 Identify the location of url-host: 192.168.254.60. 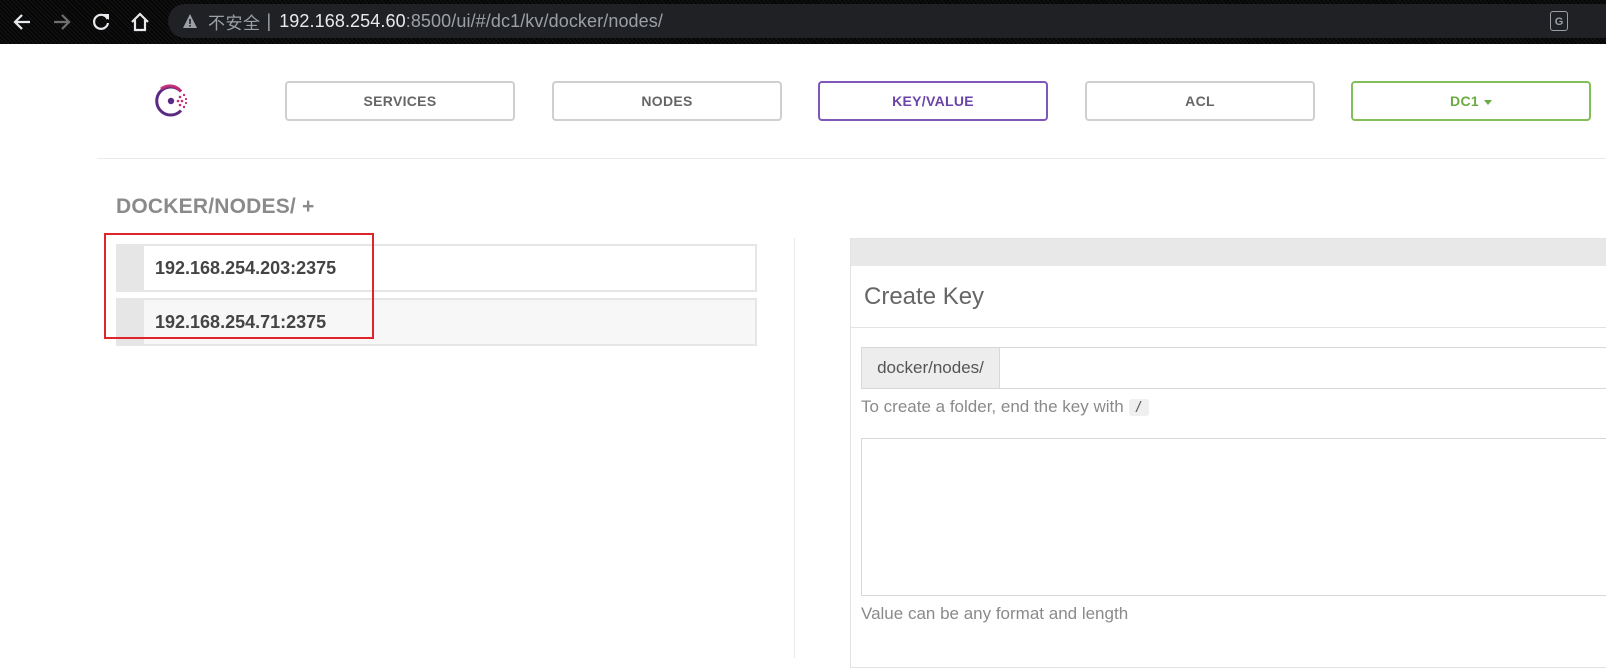
(342, 20).